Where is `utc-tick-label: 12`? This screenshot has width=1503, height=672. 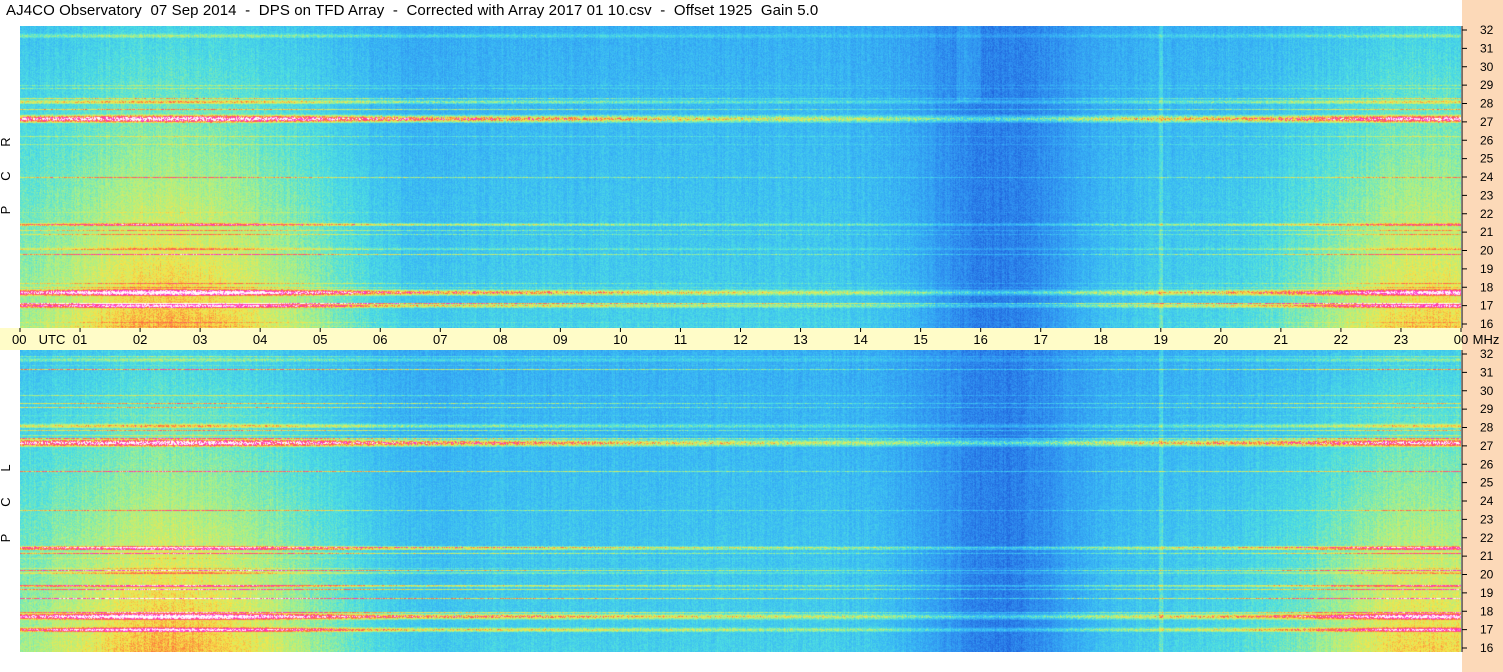 utc-tick-label: 12 is located at coordinates (740, 339).